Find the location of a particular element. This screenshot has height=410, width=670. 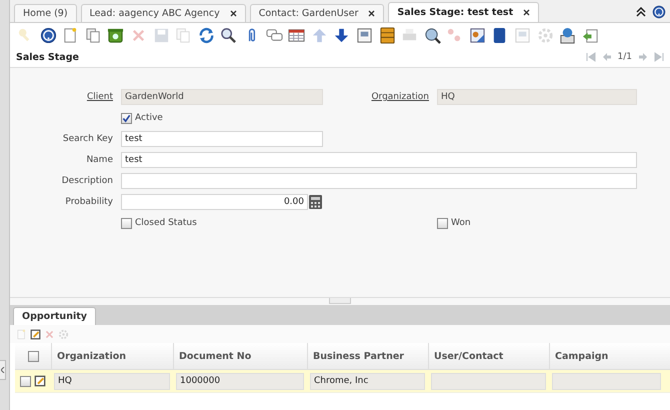

checkbox-label: Active is located at coordinates (149, 118).